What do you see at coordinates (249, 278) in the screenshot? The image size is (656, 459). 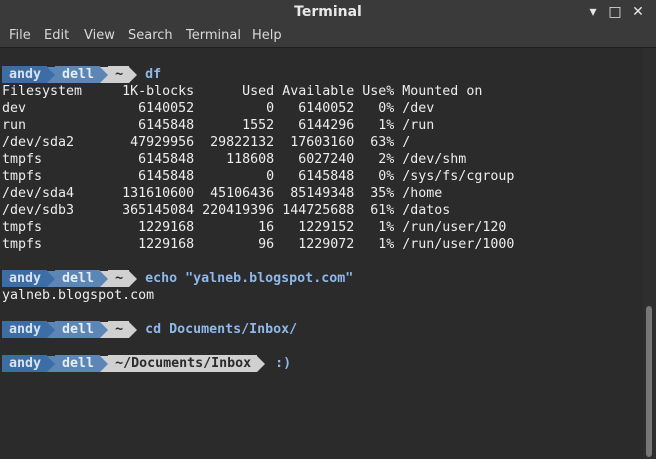 I see `command-text: echo "yalneb.blogspot.com"` at bounding box center [249, 278].